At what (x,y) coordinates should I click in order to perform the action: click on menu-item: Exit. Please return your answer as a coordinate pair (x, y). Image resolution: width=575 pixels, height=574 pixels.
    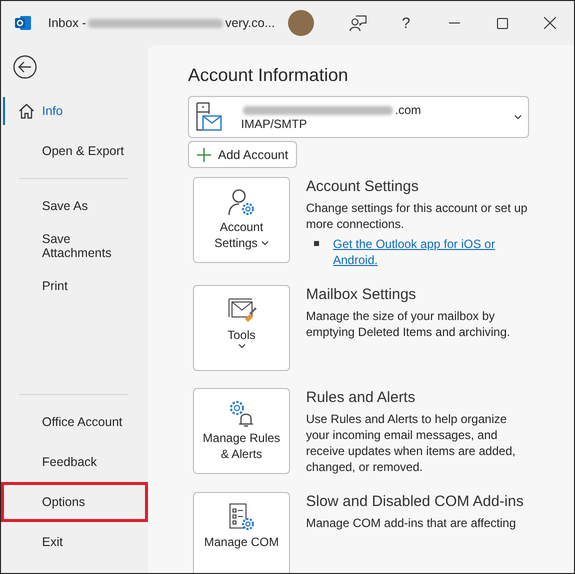
    Looking at the image, I should click on (74, 542).